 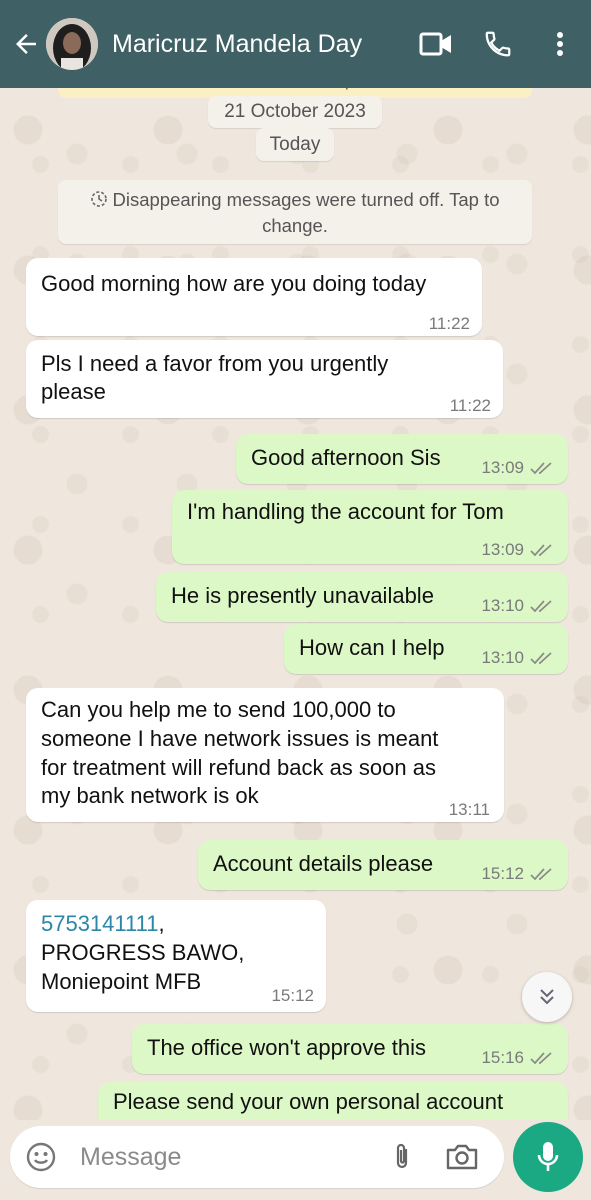 What do you see at coordinates (286, 1047) in the screenshot?
I see `message-text: The office won't approve this` at bounding box center [286, 1047].